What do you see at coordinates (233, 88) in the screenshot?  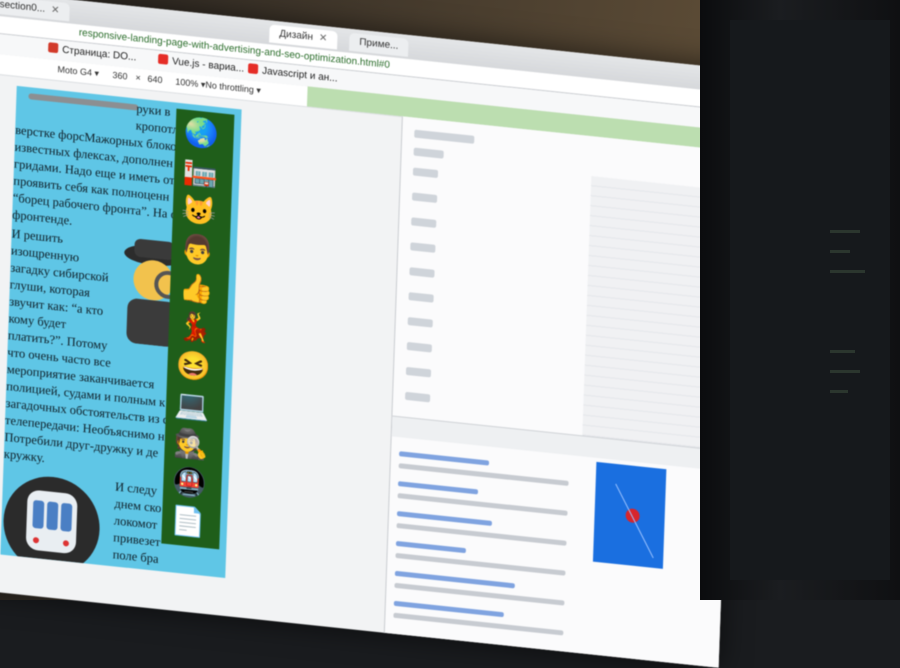 I see `throttle-select: No throttling ▾` at bounding box center [233, 88].